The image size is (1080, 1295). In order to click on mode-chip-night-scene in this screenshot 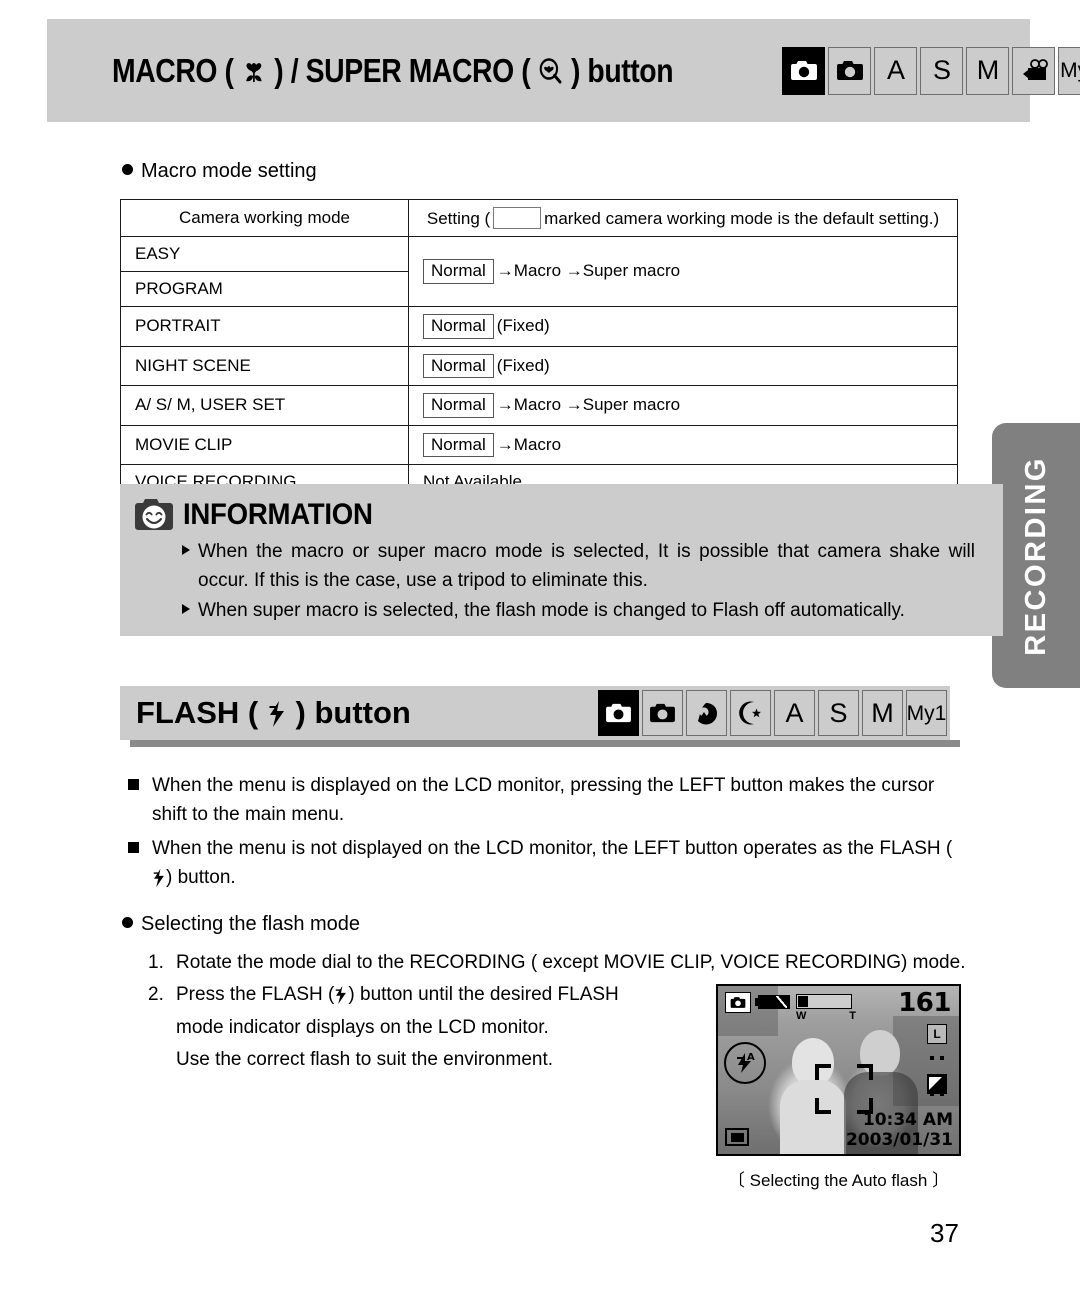, I will do `click(750, 713)`.